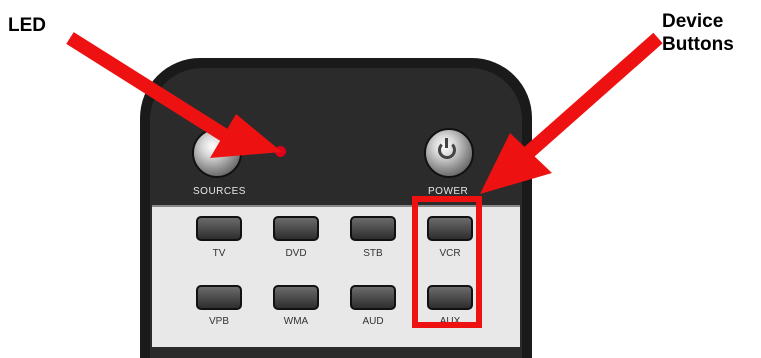  Describe the element at coordinates (593, 95) in the screenshot. I see `device-arrow-shaft` at that location.